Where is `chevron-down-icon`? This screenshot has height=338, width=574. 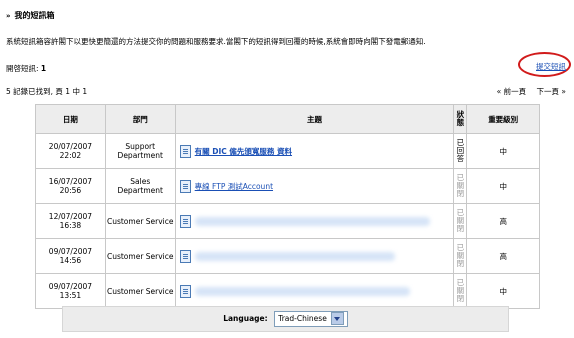 chevron-down-icon is located at coordinates (337, 318).